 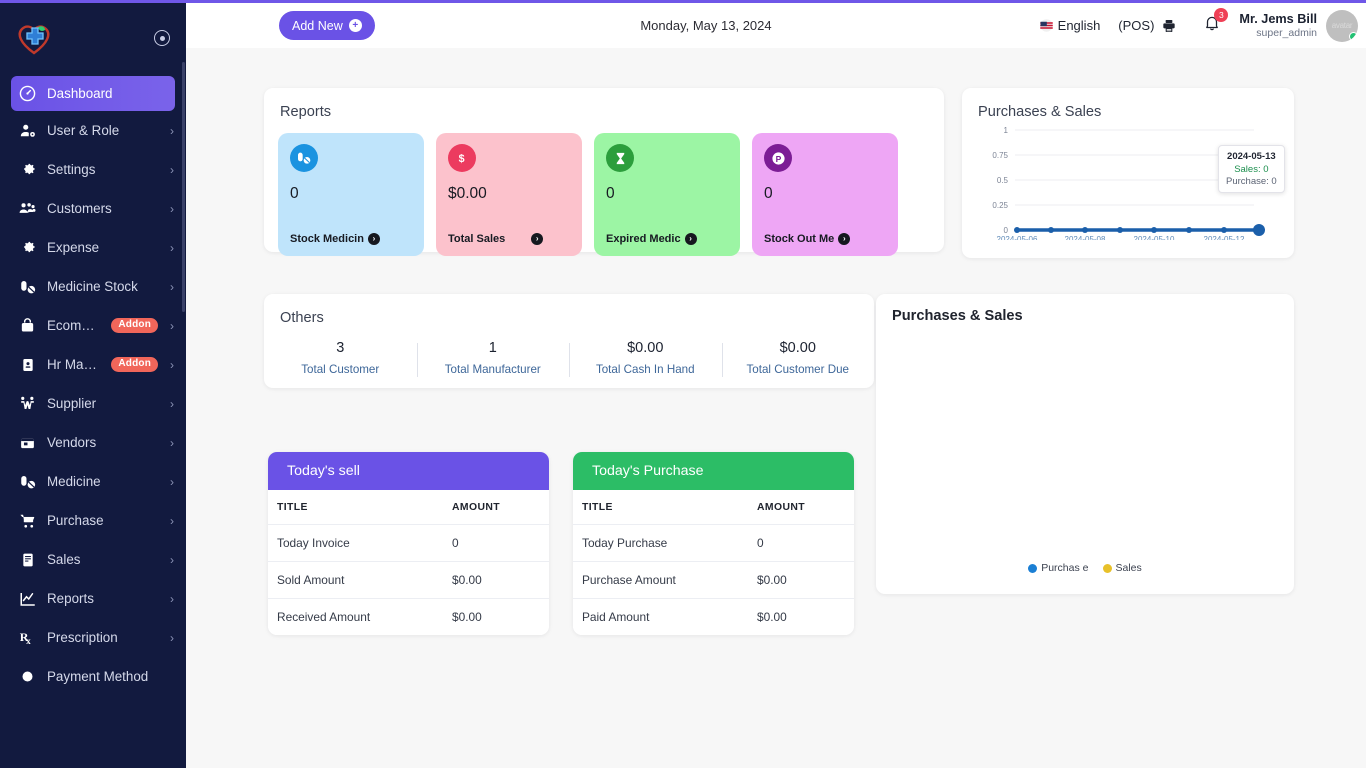 What do you see at coordinates (492, 369) in the screenshot?
I see `stat-label: Total Manufacturer` at bounding box center [492, 369].